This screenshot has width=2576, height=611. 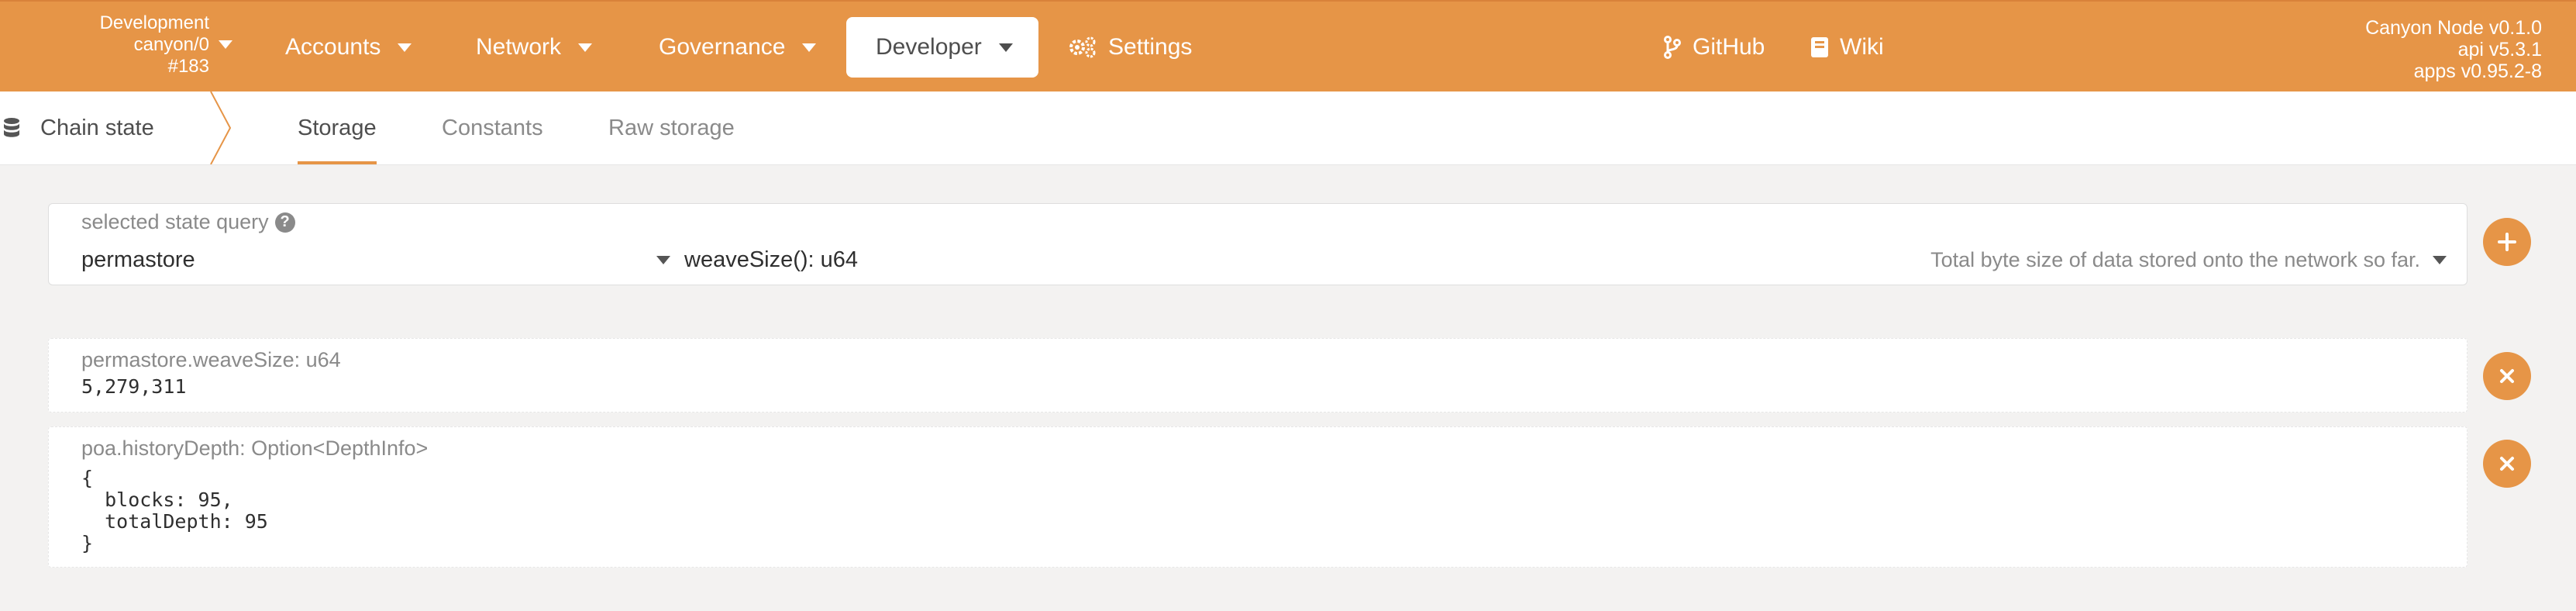 I want to click on database-icon, so click(x=11, y=128).